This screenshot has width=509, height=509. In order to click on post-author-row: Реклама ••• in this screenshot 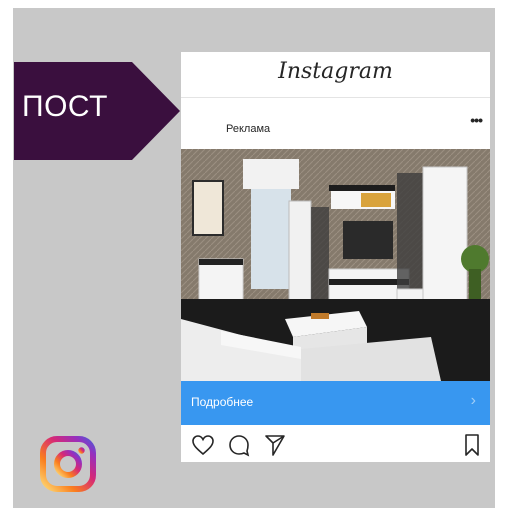, I will do `click(335, 123)`.